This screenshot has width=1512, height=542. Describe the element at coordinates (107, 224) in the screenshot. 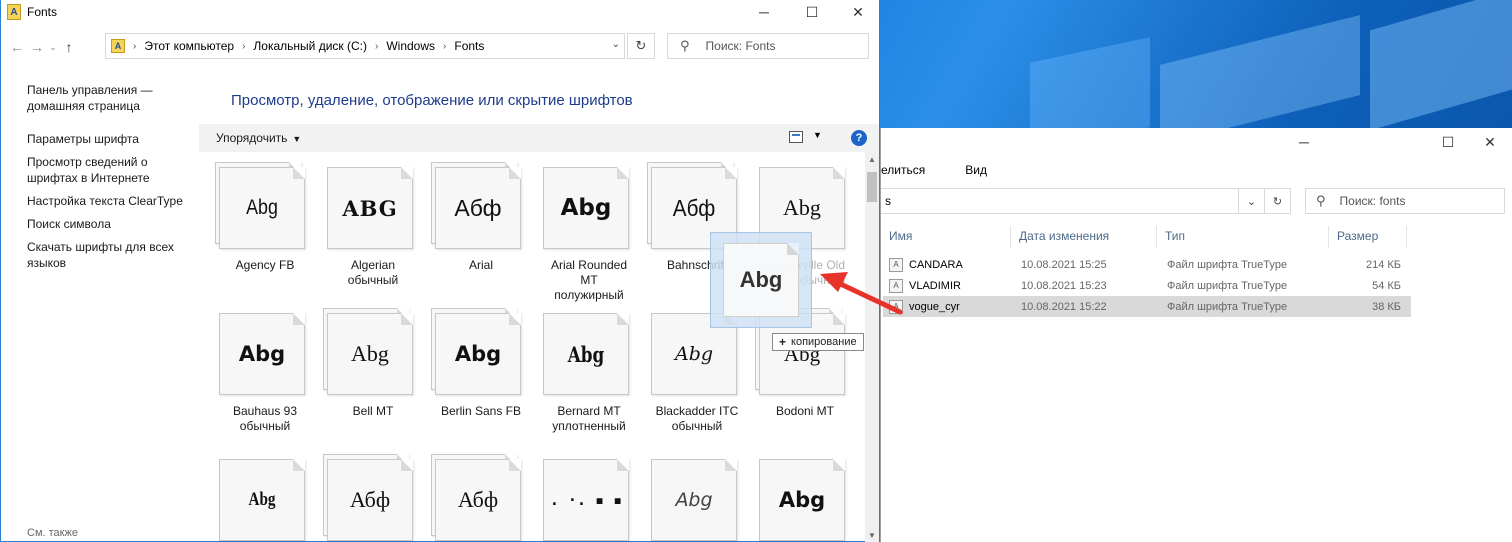

I see `task-link: Поиск символа` at that location.